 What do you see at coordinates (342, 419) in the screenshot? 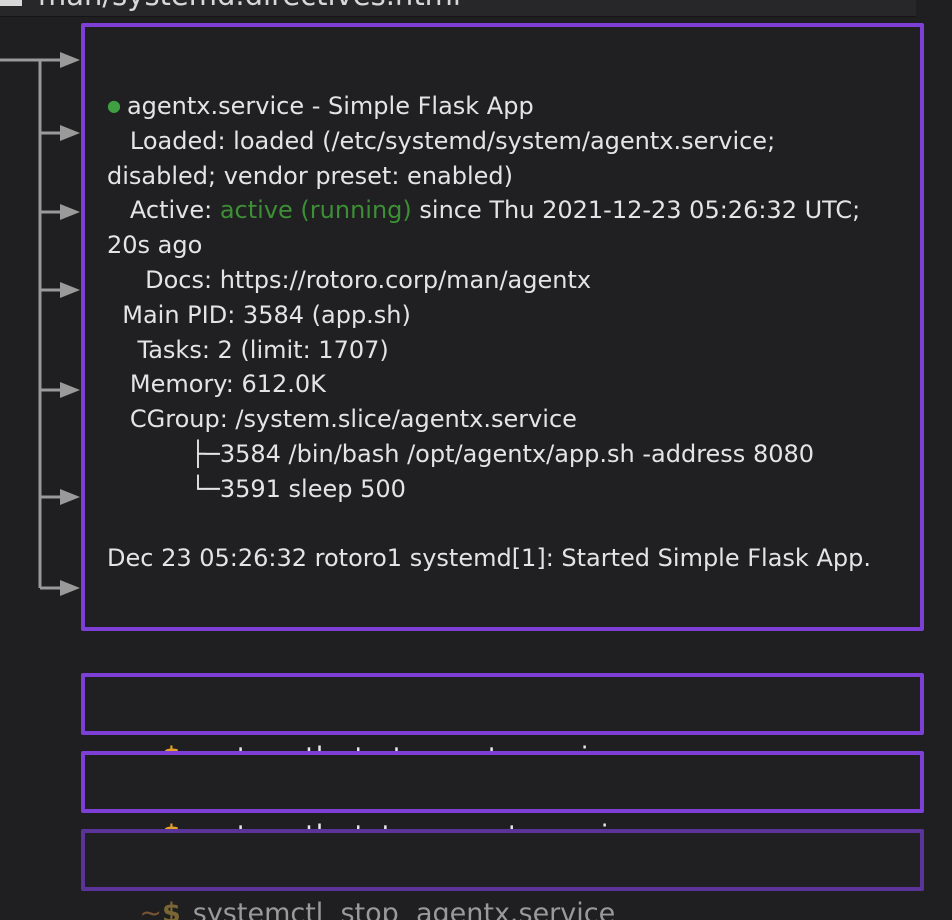
I see `cgroup-line: CGroup: /system.slice/agentx.service` at bounding box center [342, 419].